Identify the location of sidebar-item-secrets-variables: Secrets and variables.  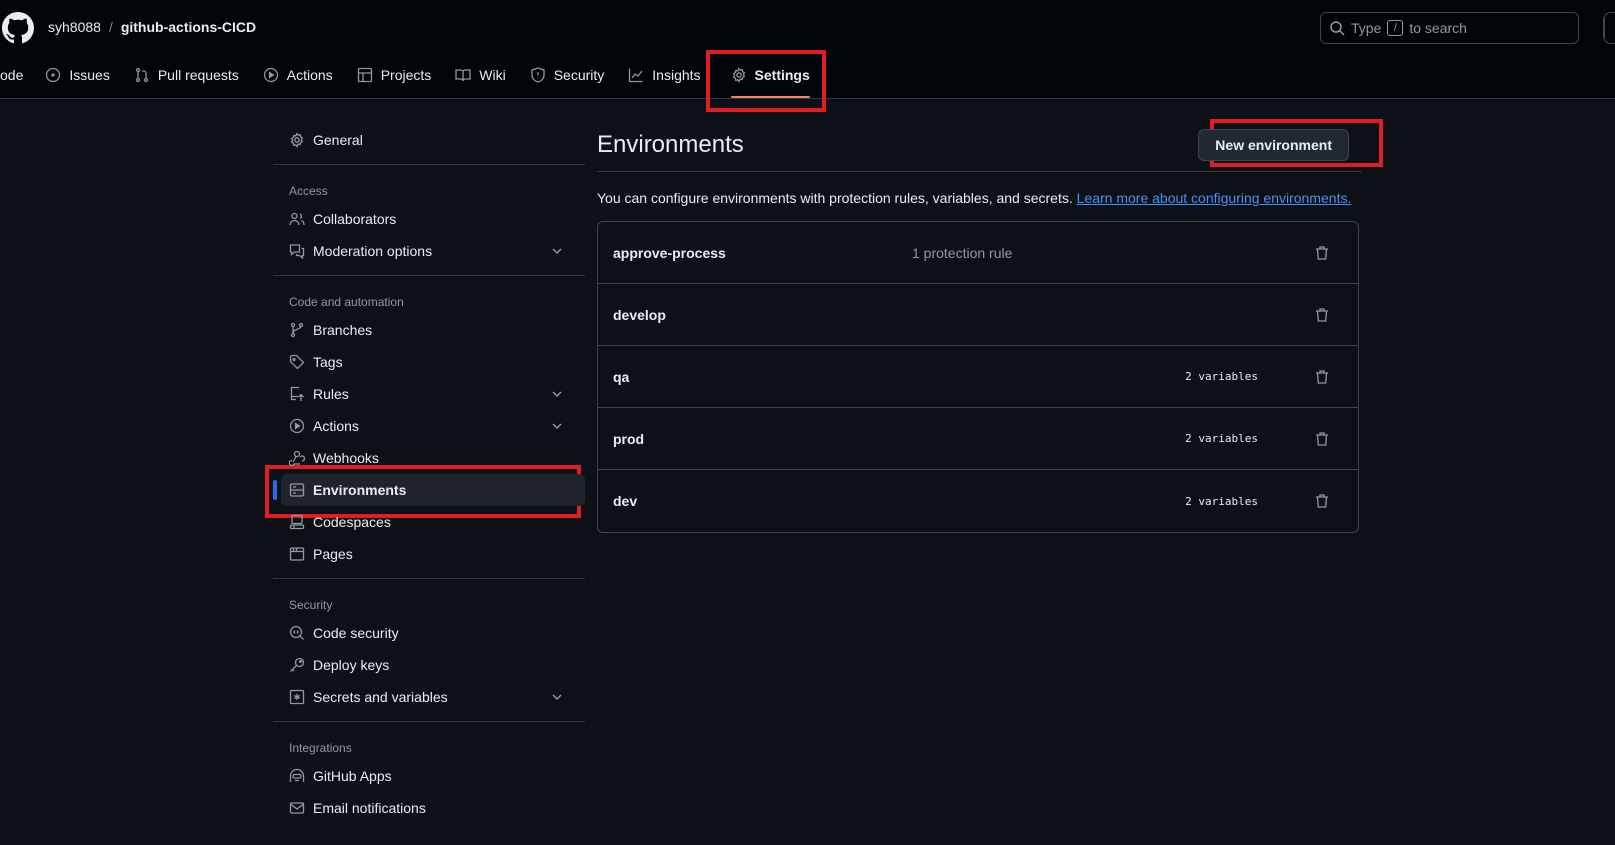
(429, 697).